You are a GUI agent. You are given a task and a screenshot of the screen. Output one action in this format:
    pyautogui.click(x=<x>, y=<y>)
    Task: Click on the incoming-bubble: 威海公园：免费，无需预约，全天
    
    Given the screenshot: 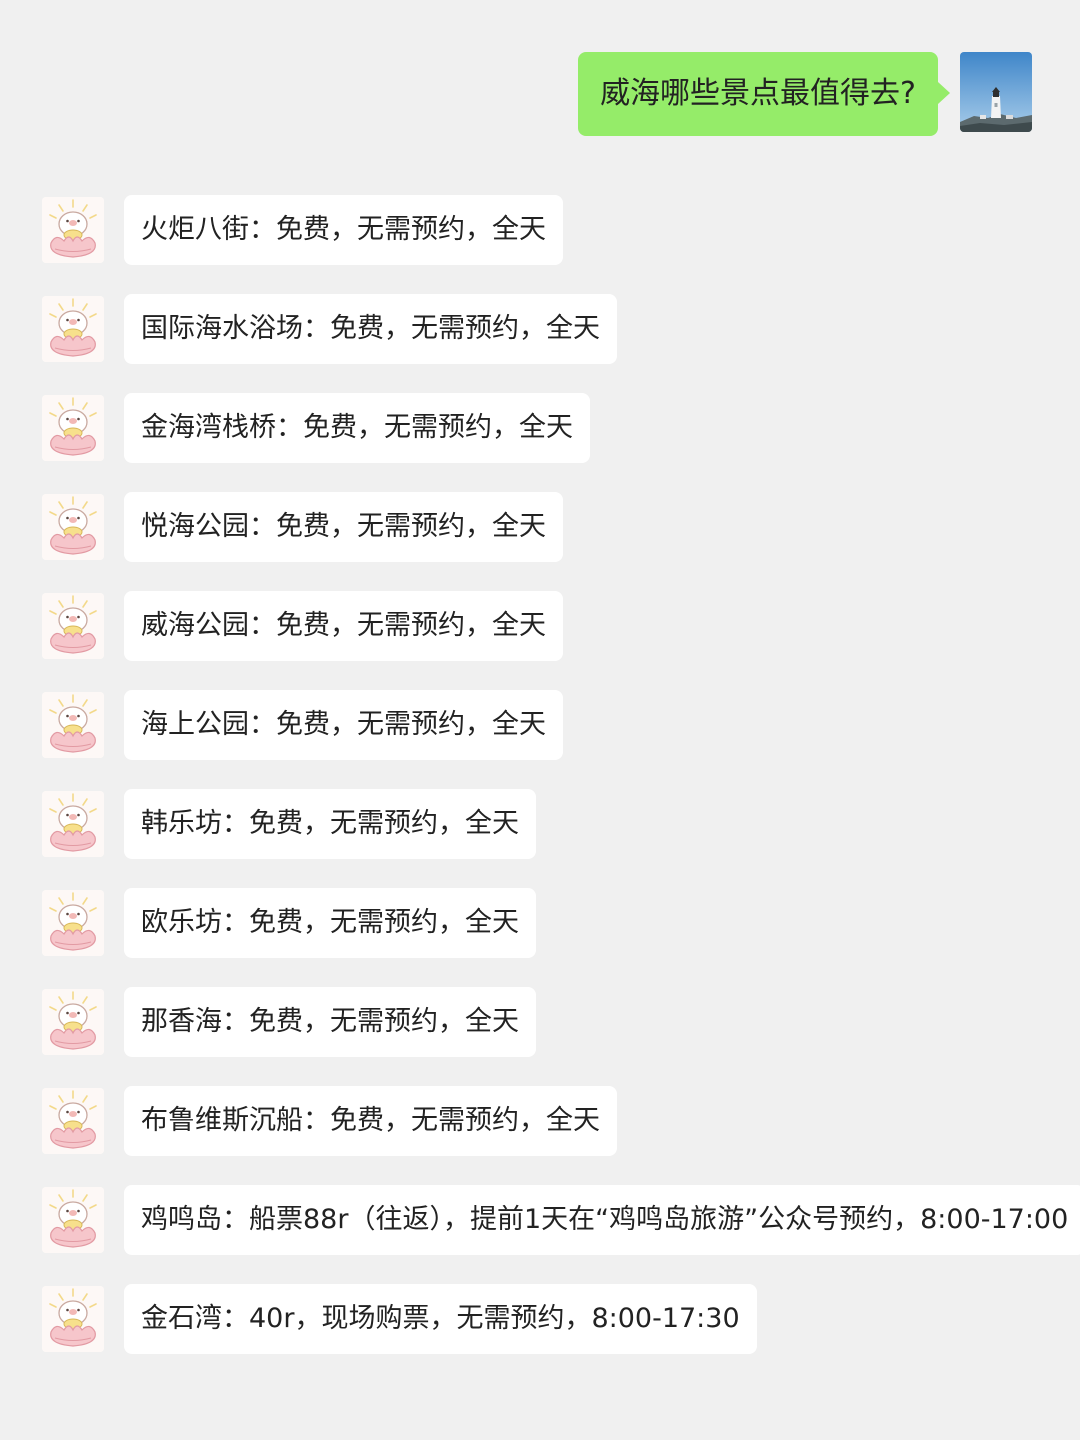 What is the action you would take?
    pyautogui.click(x=343, y=626)
    